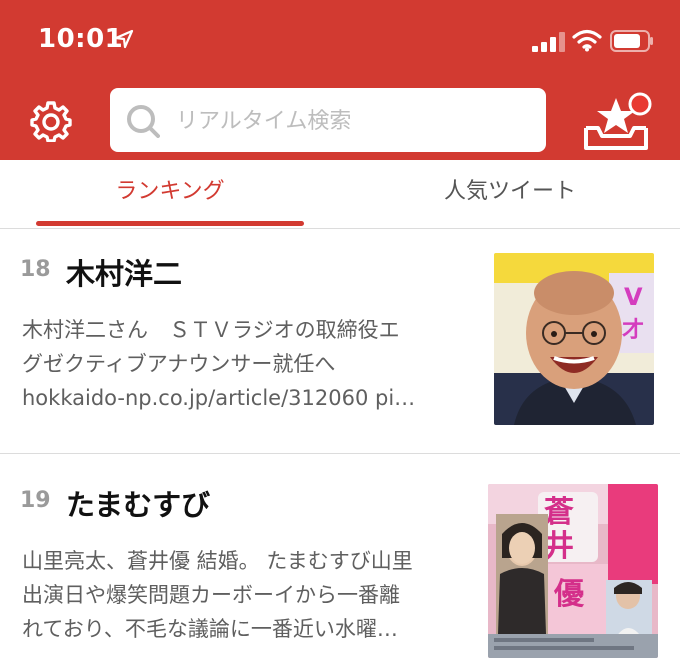 The height and width of the screenshot is (669, 680). I want to click on thumbnail-image: 蒼 井 優, so click(573, 571).